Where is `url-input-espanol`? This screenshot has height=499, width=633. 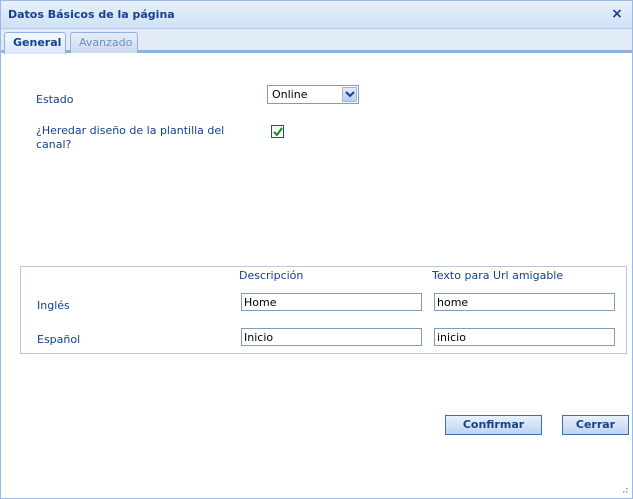 url-input-espanol is located at coordinates (524, 337).